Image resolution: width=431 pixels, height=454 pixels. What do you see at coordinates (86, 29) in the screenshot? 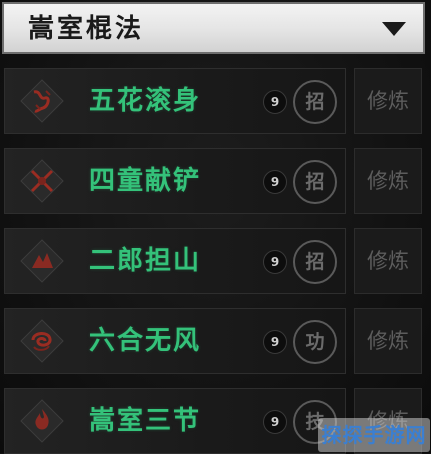
I see `page-title: 嵩室棍法` at bounding box center [86, 29].